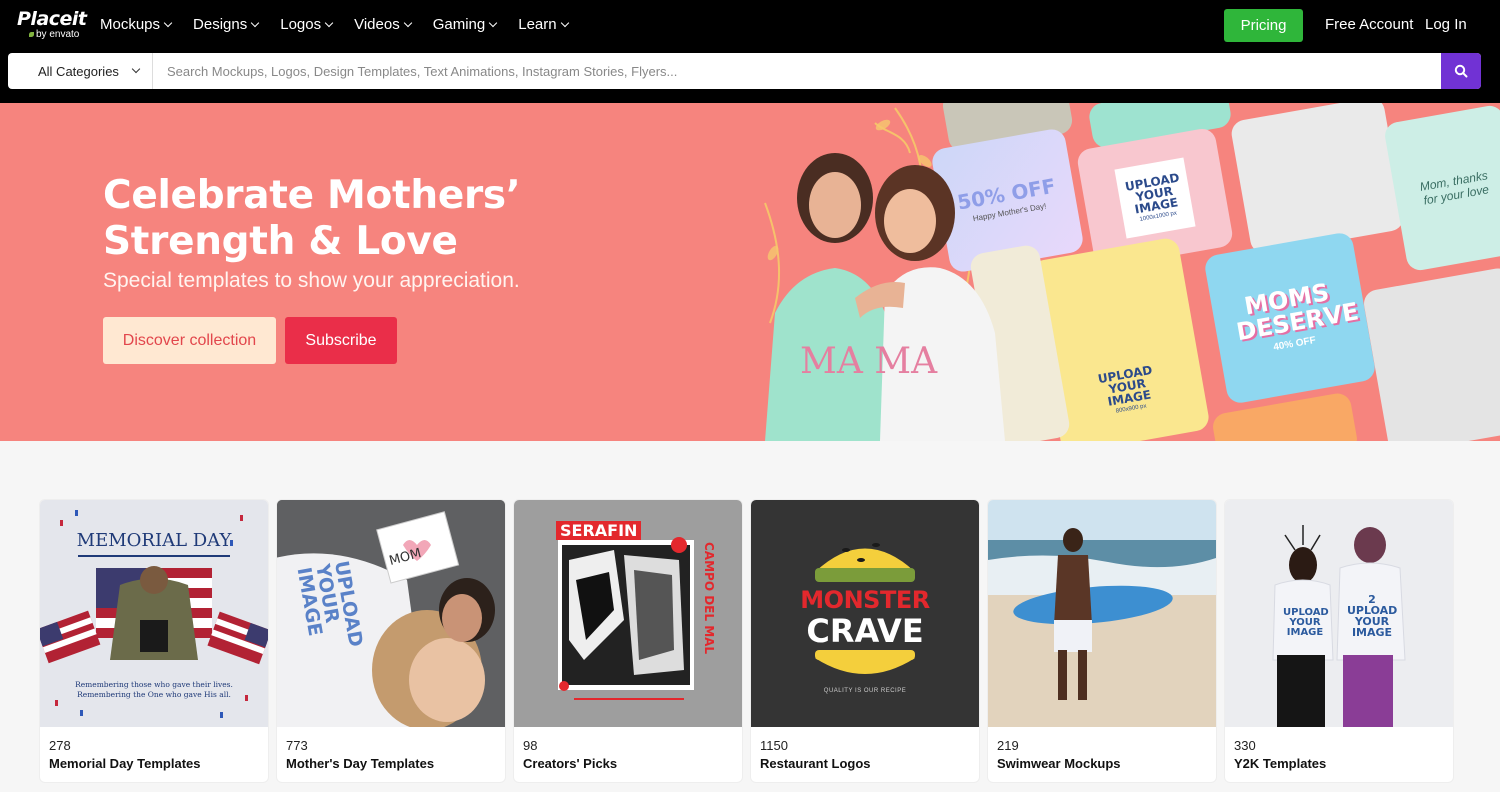 The height and width of the screenshot is (792, 1500). What do you see at coordinates (459, 25) in the screenshot?
I see `nav-item-label: Gaming` at bounding box center [459, 25].